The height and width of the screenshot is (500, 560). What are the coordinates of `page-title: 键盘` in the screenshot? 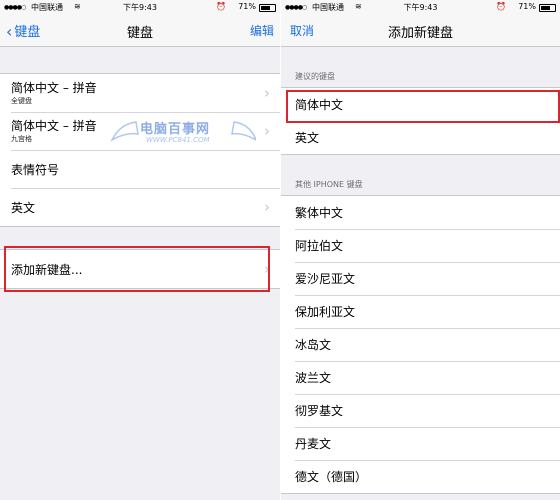 It's located at (139, 33).